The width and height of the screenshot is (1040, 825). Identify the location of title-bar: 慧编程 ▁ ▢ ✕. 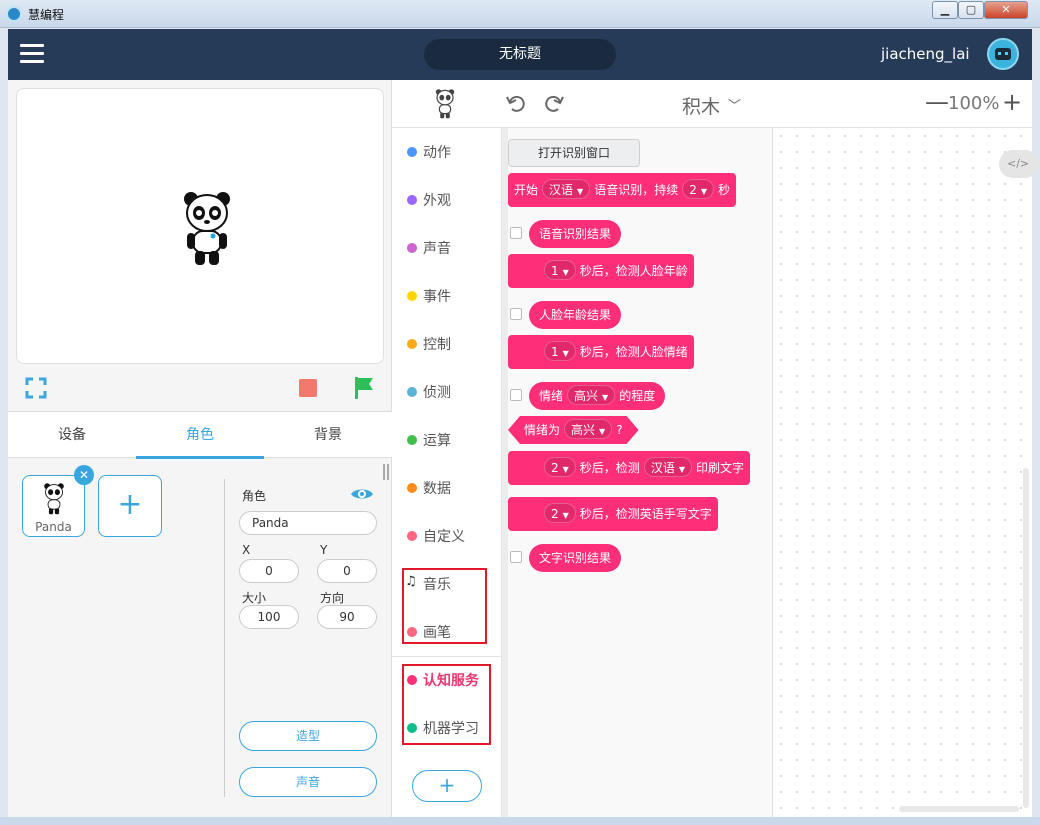
(520, 14).